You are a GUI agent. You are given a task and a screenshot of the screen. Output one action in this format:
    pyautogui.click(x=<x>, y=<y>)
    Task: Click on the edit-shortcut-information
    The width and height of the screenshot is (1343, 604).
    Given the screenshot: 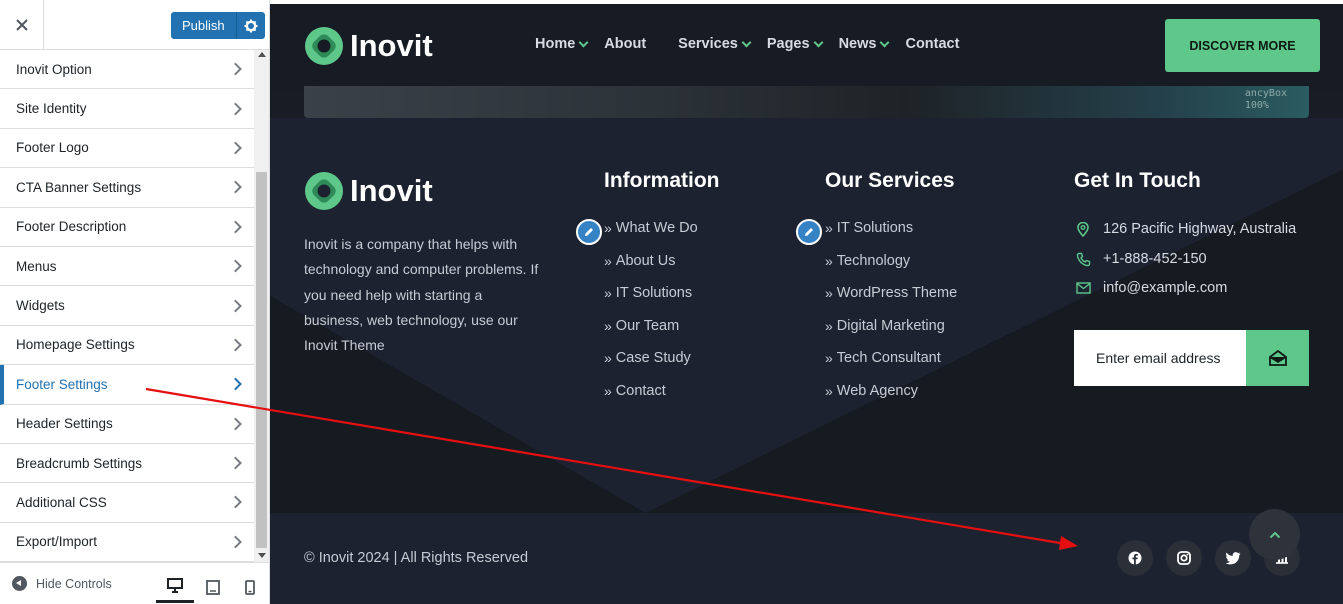 What is the action you would take?
    pyautogui.click(x=589, y=232)
    